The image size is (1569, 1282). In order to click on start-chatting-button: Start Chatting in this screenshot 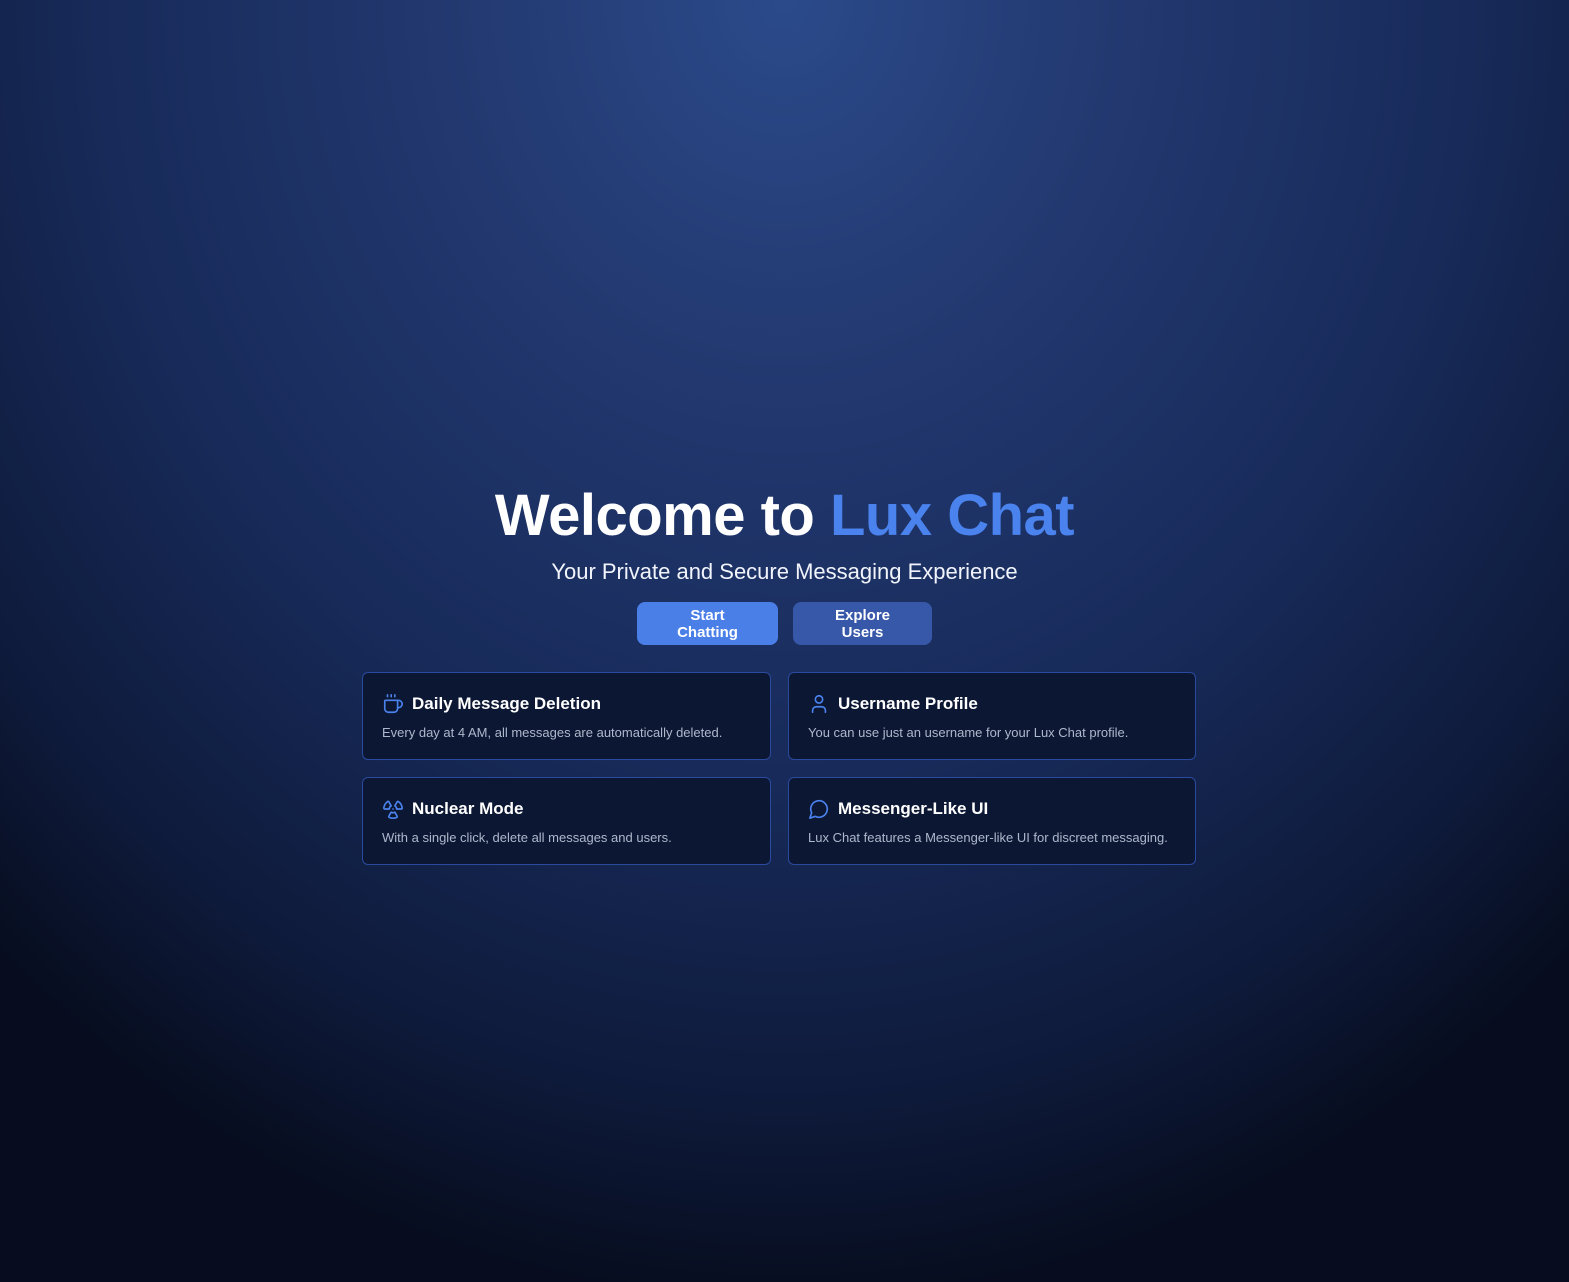, I will do `click(707, 623)`.